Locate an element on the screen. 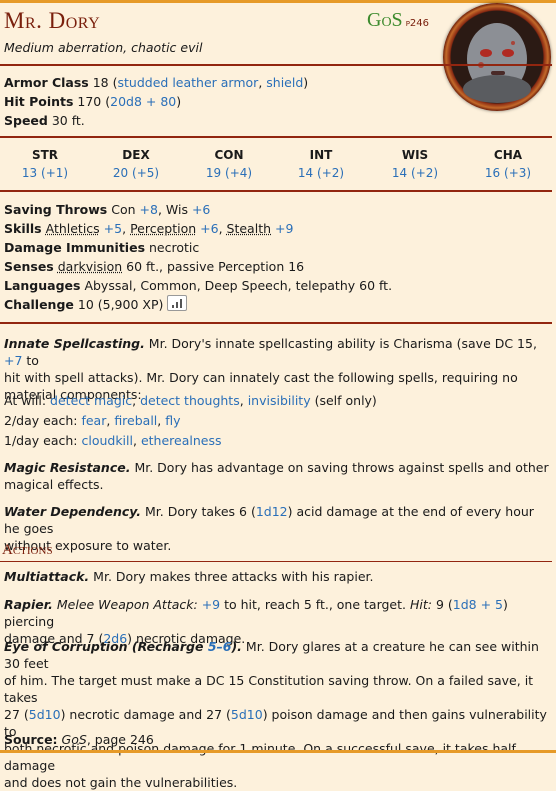 The width and height of the screenshot is (556, 791). ability-roller: 13 (+1) is located at coordinates (45, 173).